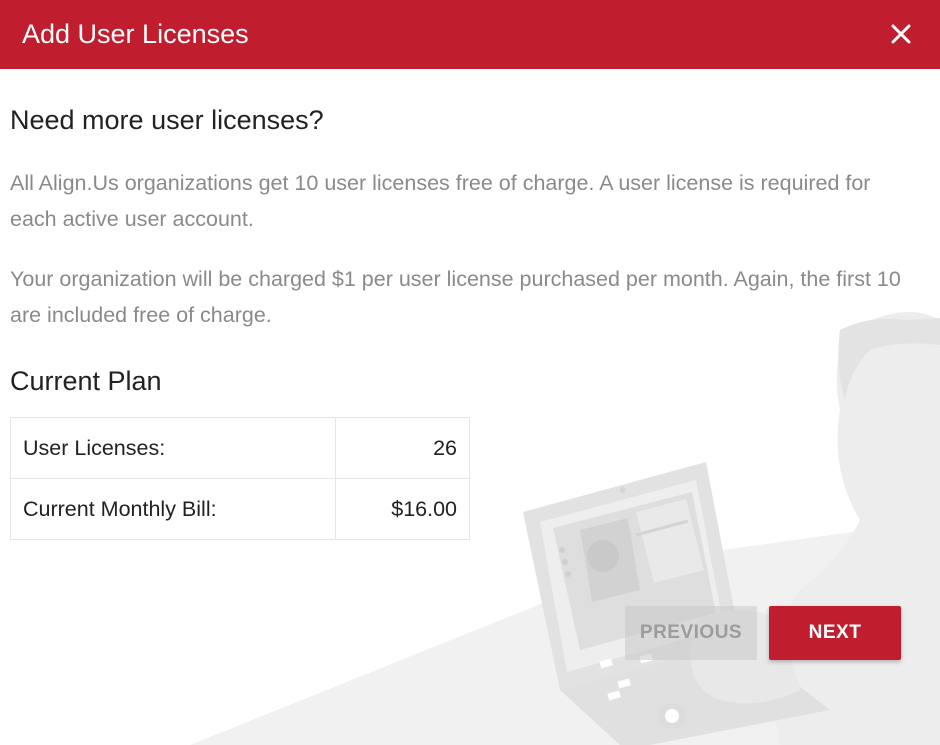 This screenshot has width=940, height=745. Describe the element at coordinates (173, 448) in the screenshot. I see `user-licenses-label: User Licenses:` at that location.